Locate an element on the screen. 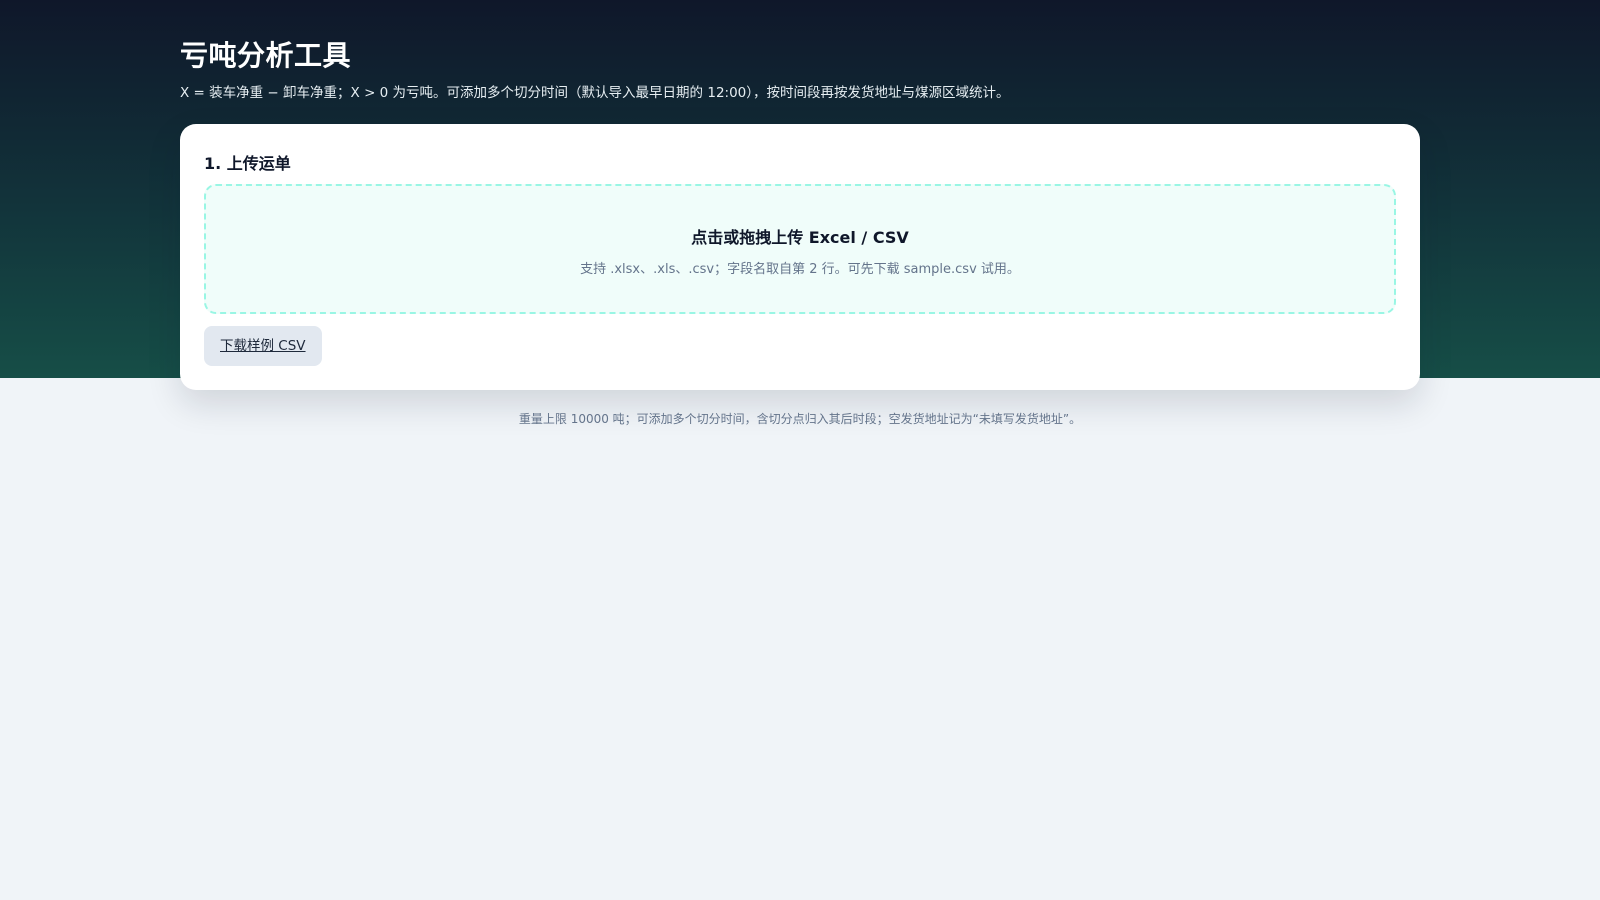 This screenshot has width=1600, height=900. dropzone-title: 点击或拖拽上传 Excel / CSV is located at coordinates (800, 237).